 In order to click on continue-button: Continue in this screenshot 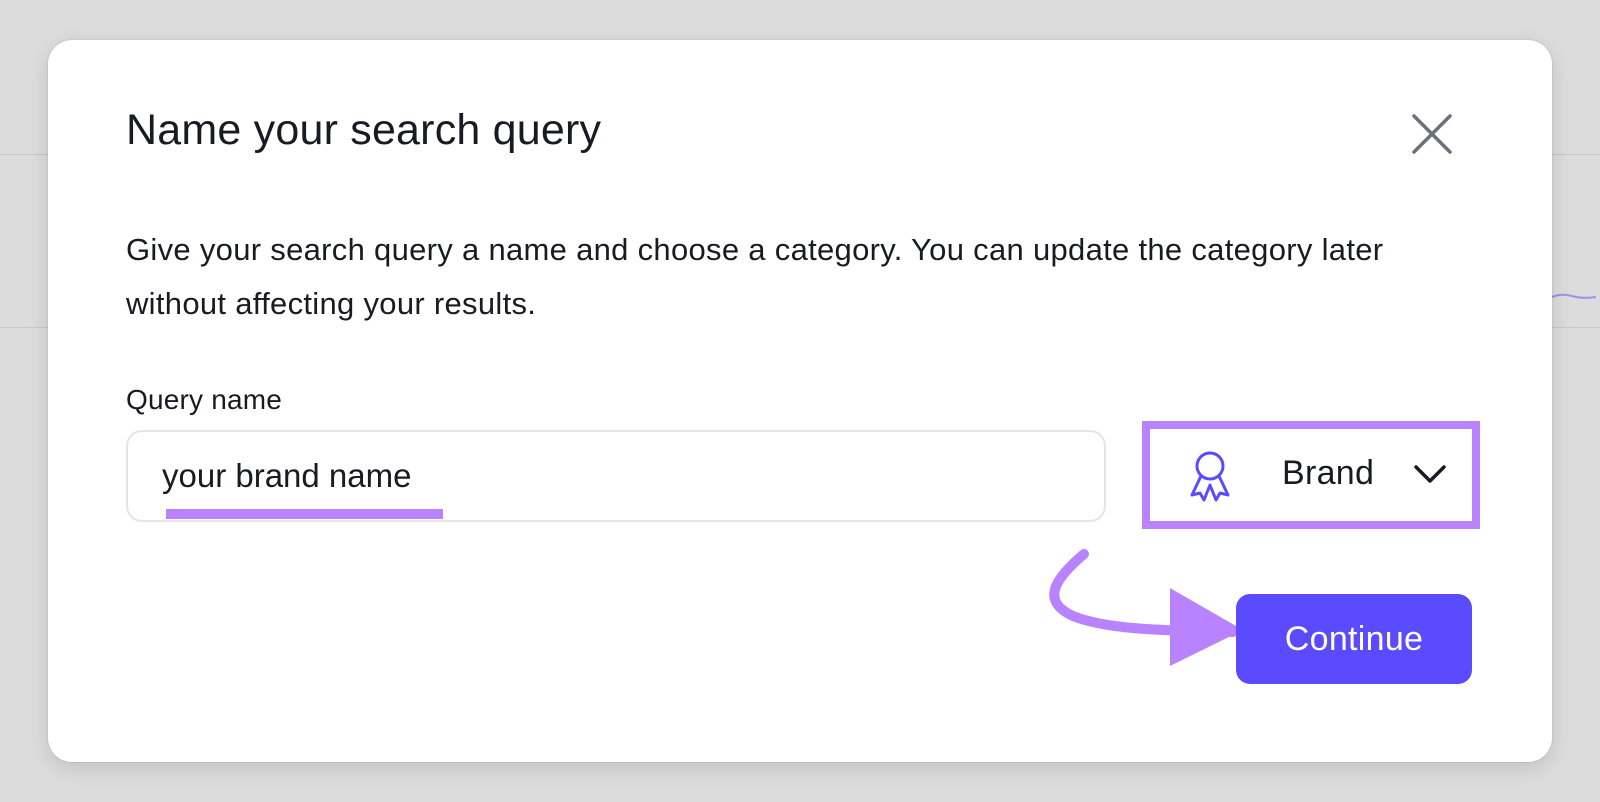, I will do `click(1354, 639)`.